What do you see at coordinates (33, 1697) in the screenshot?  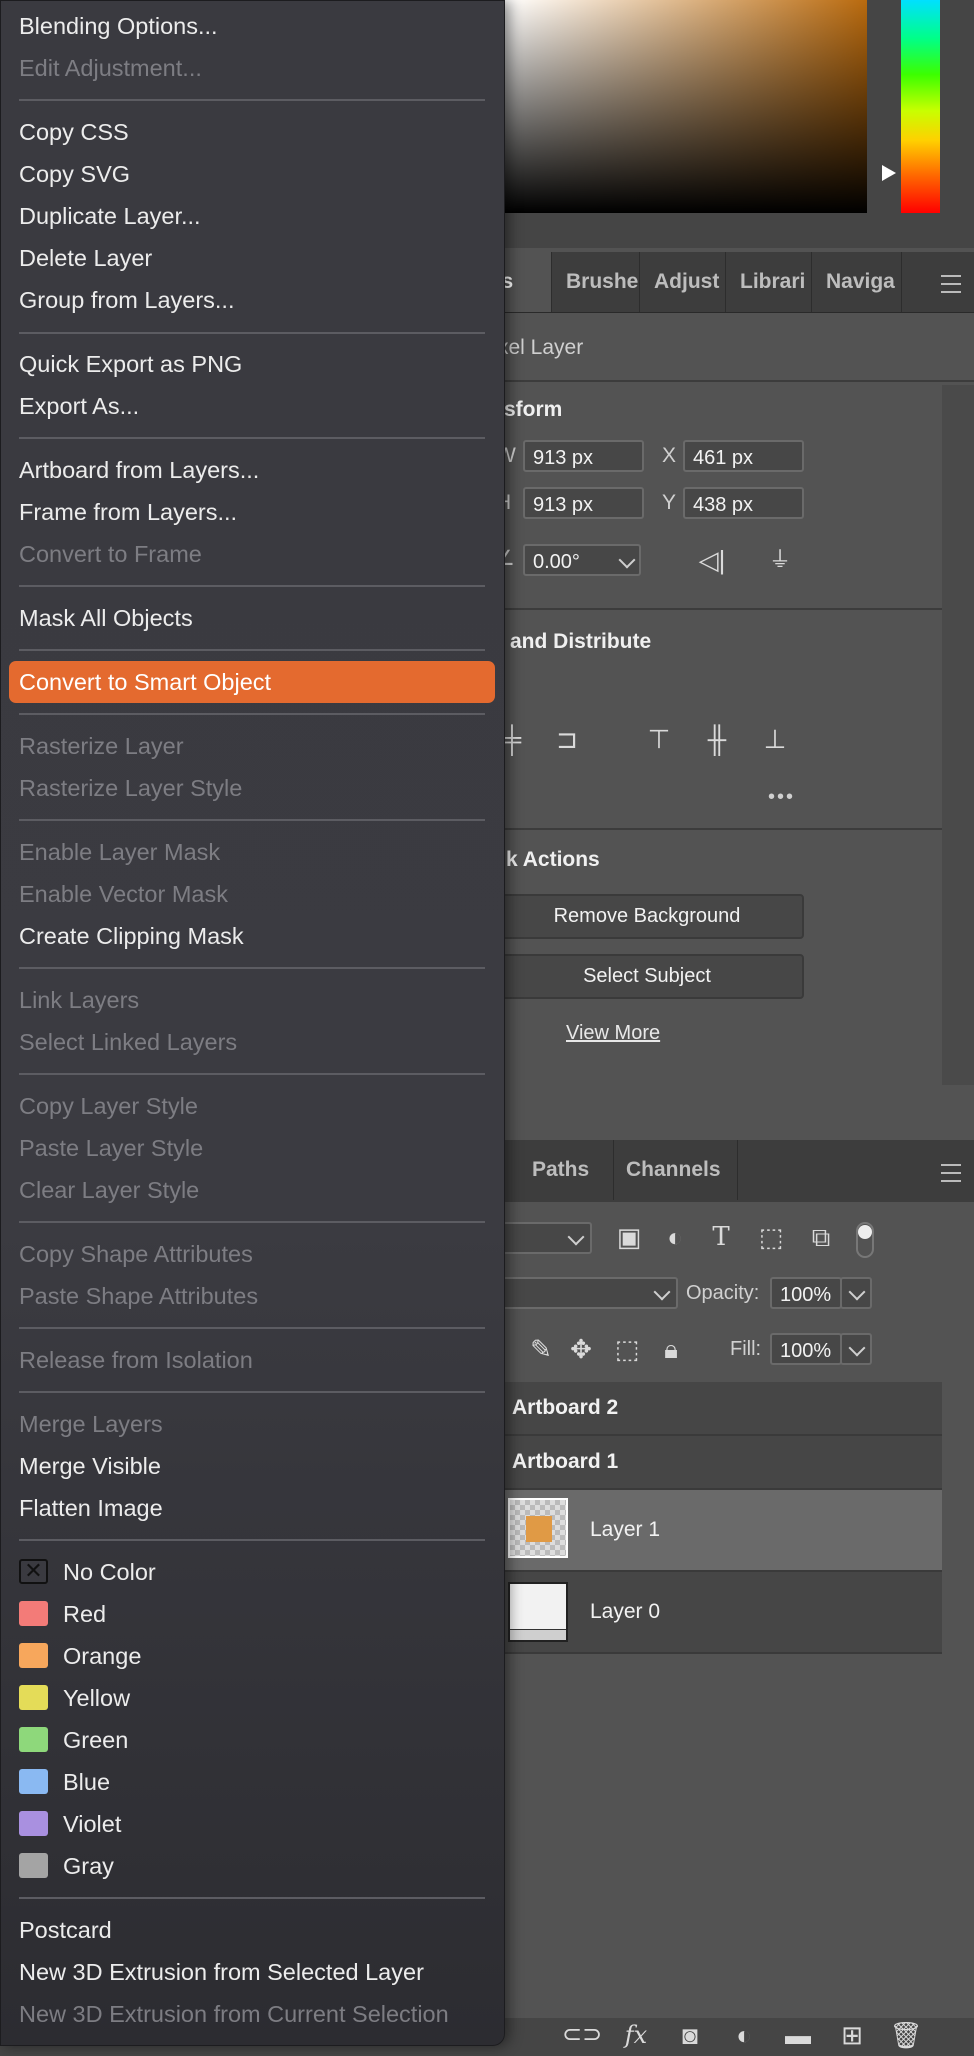 I see `yellow-swatch` at bounding box center [33, 1697].